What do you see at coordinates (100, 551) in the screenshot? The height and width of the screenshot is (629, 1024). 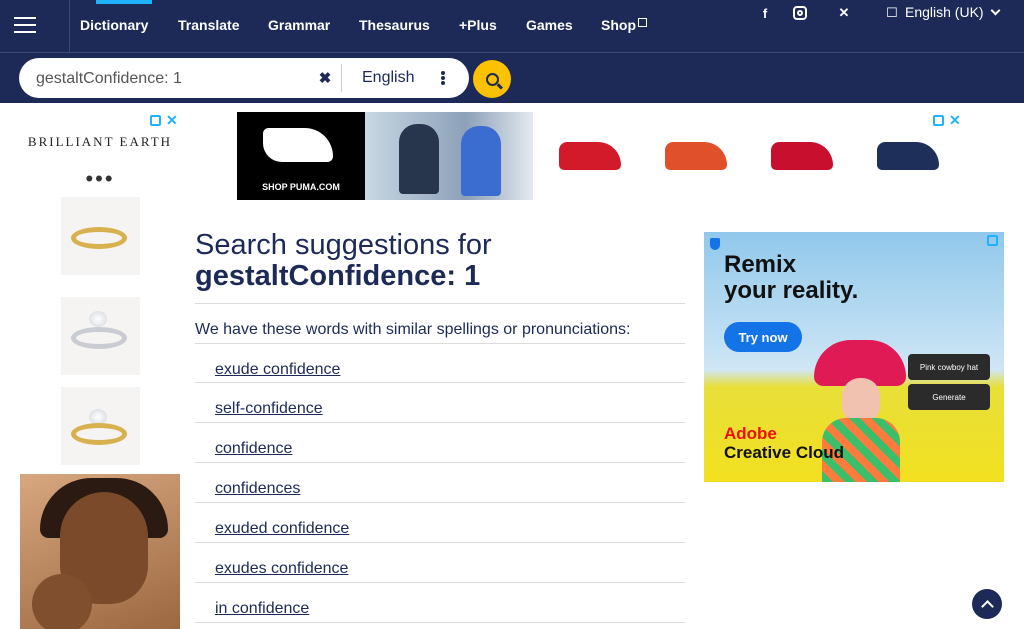 I see `ad-model-image` at bounding box center [100, 551].